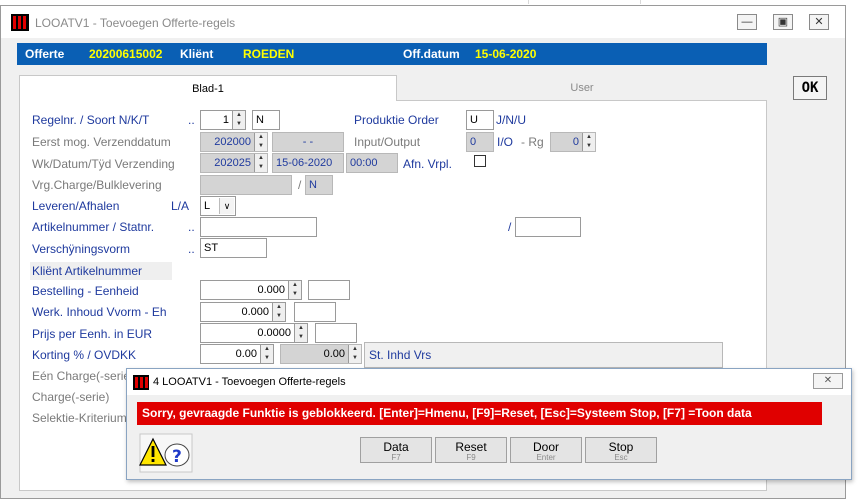 The width and height of the screenshot is (860, 499). Describe the element at coordinates (258, 227) in the screenshot. I see `artikel-input` at that location.